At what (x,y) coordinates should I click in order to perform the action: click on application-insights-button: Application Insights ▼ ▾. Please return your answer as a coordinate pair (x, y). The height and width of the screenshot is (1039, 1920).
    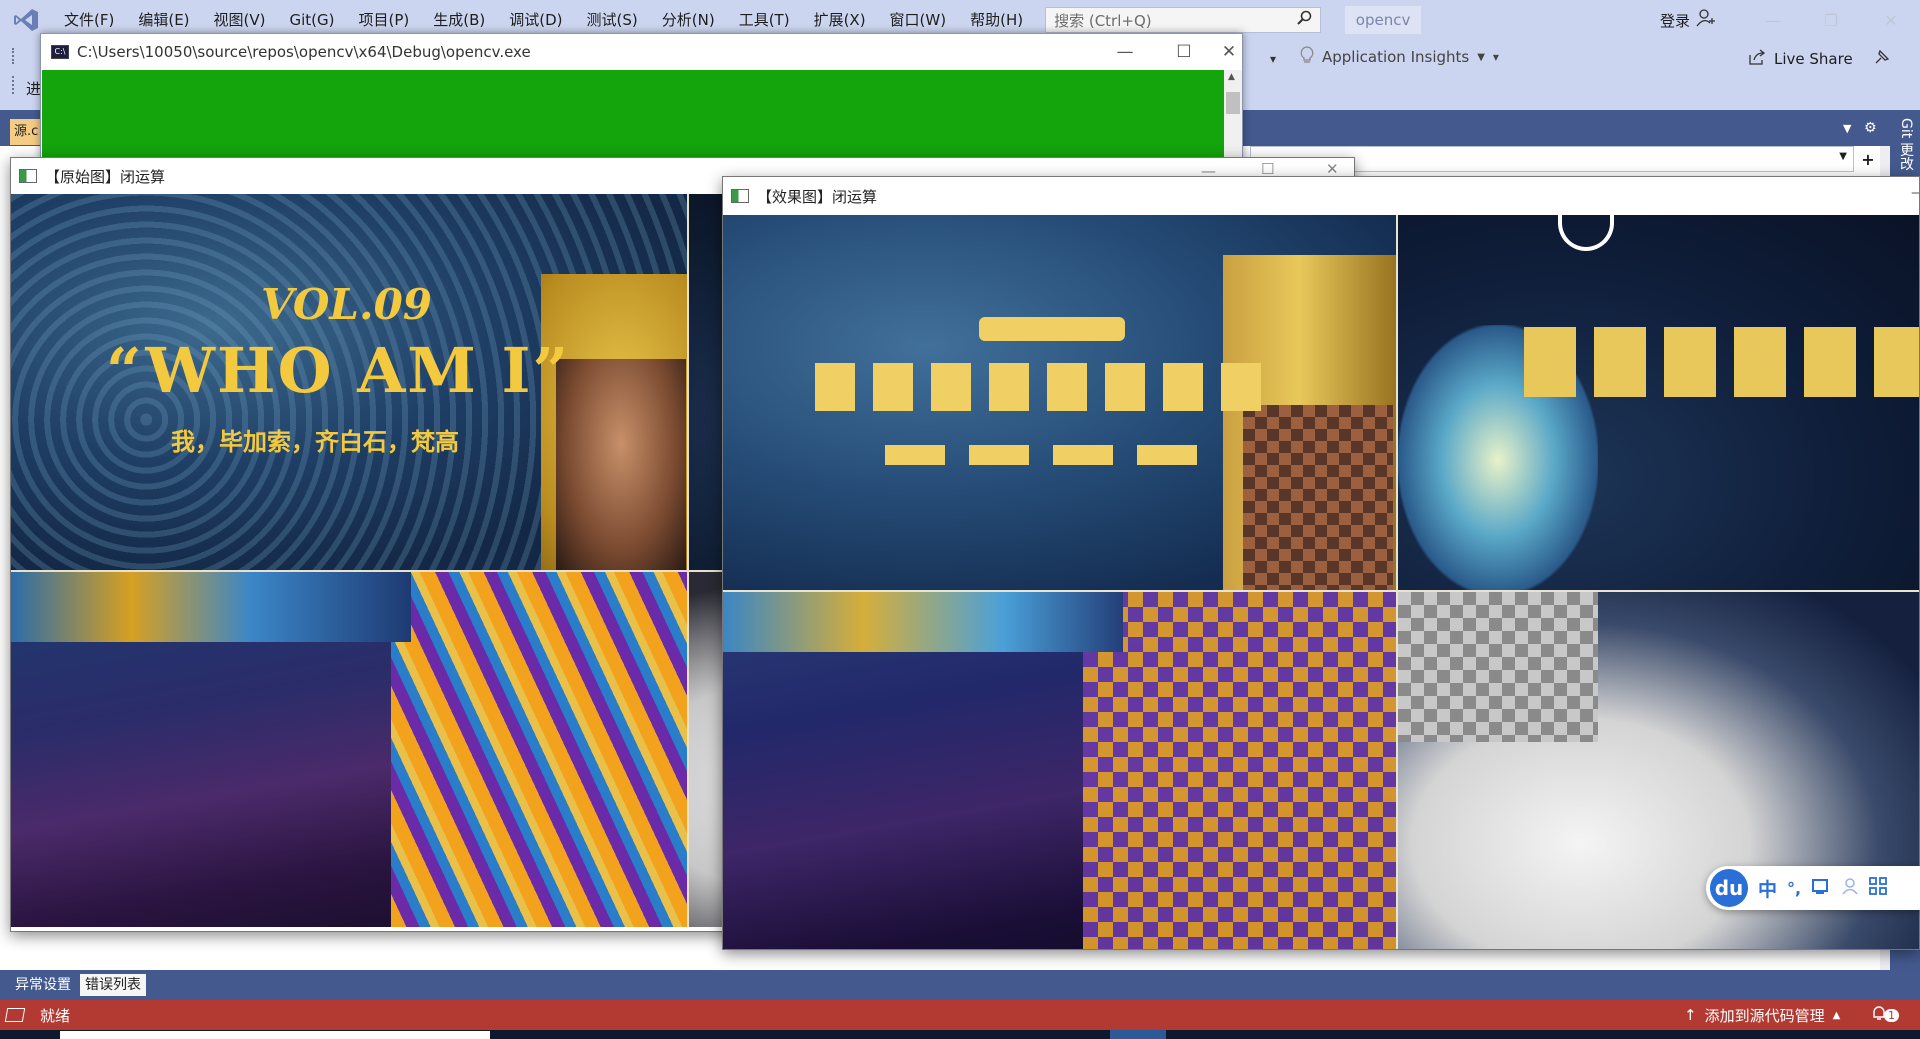
    Looking at the image, I should click on (1399, 57).